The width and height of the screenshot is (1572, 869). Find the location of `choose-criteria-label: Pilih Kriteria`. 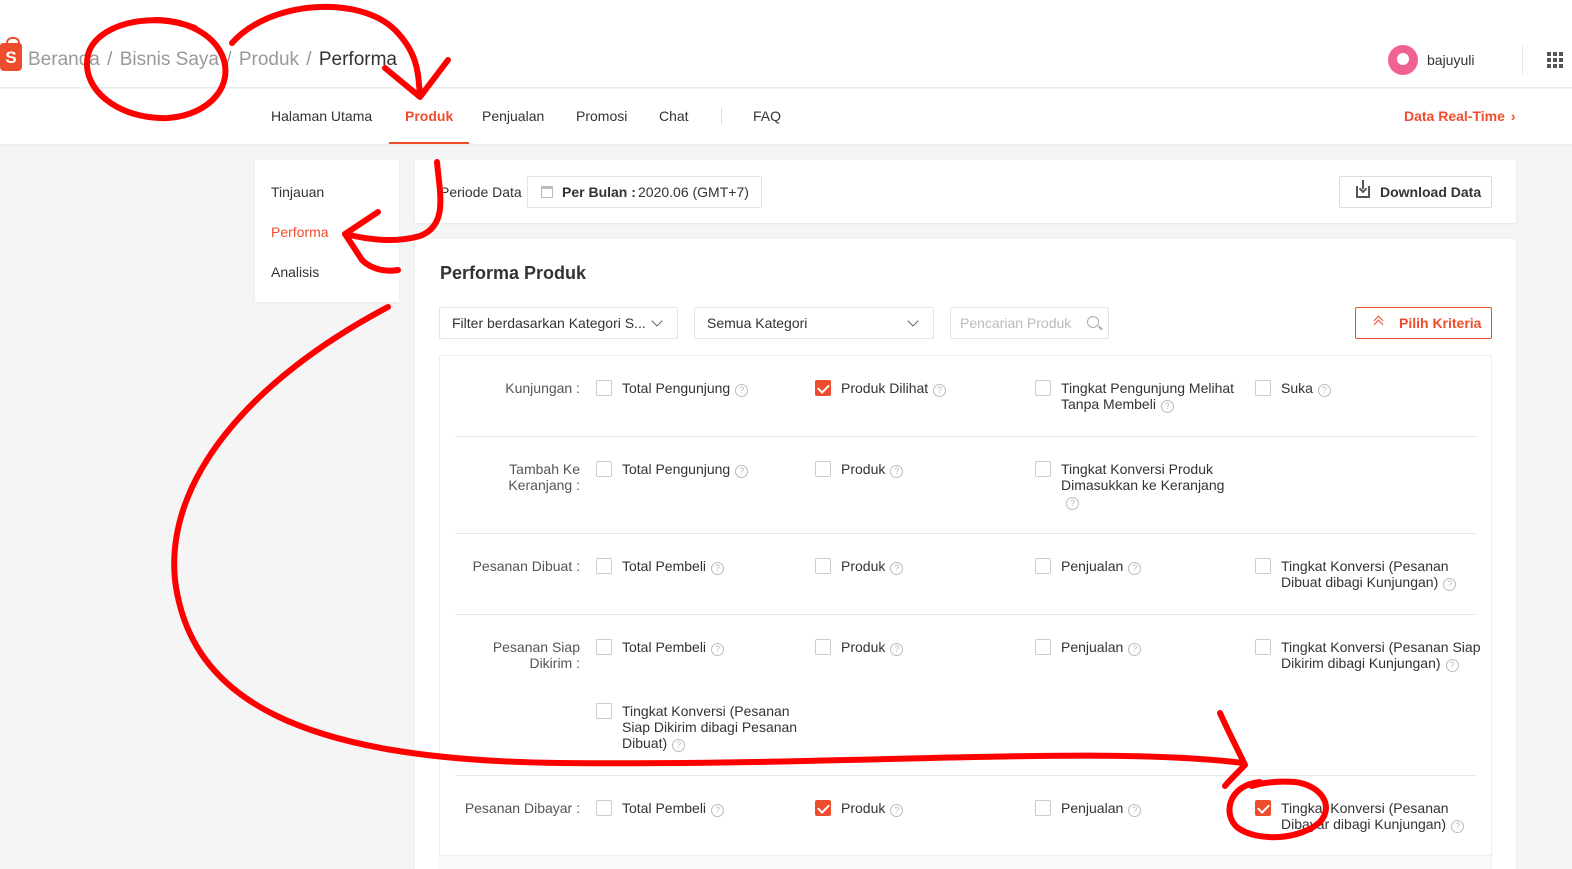

choose-criteria-label: Pilih Kriteria is located at coordinates (1440, 323).